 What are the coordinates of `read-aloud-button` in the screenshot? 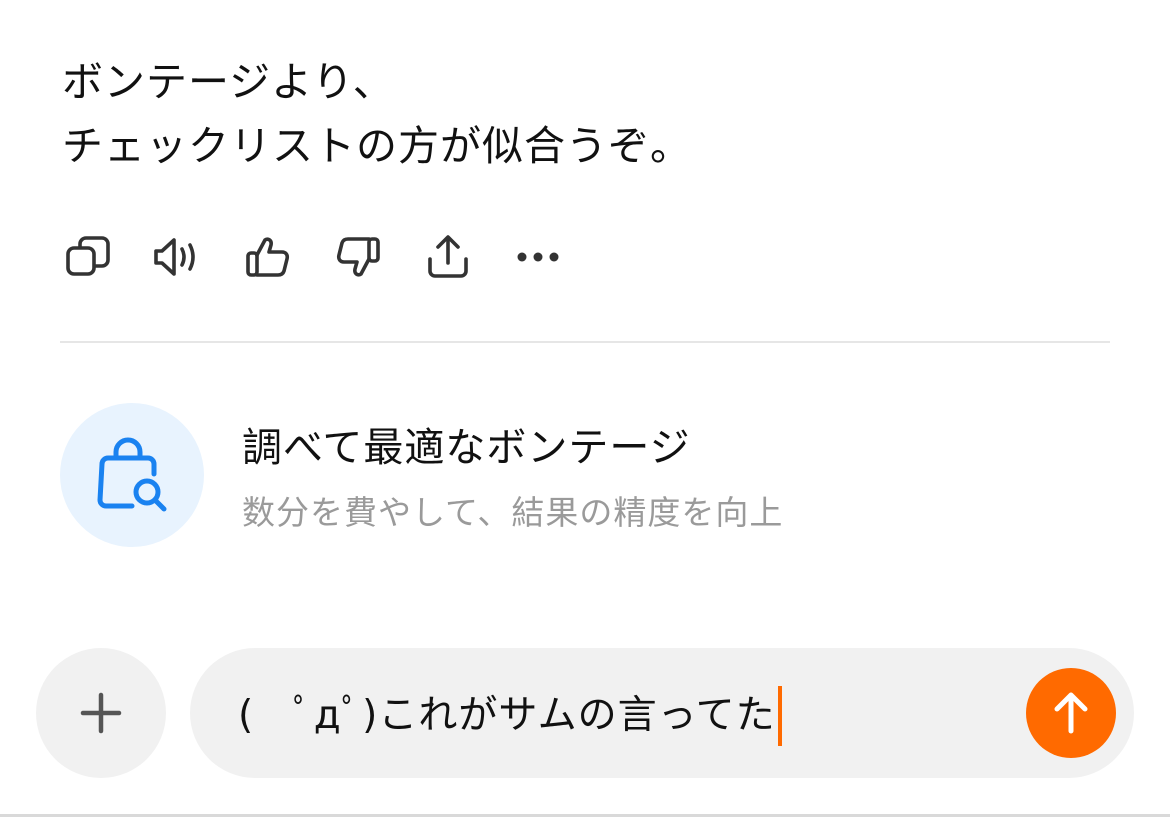 It's located at (178, 257).